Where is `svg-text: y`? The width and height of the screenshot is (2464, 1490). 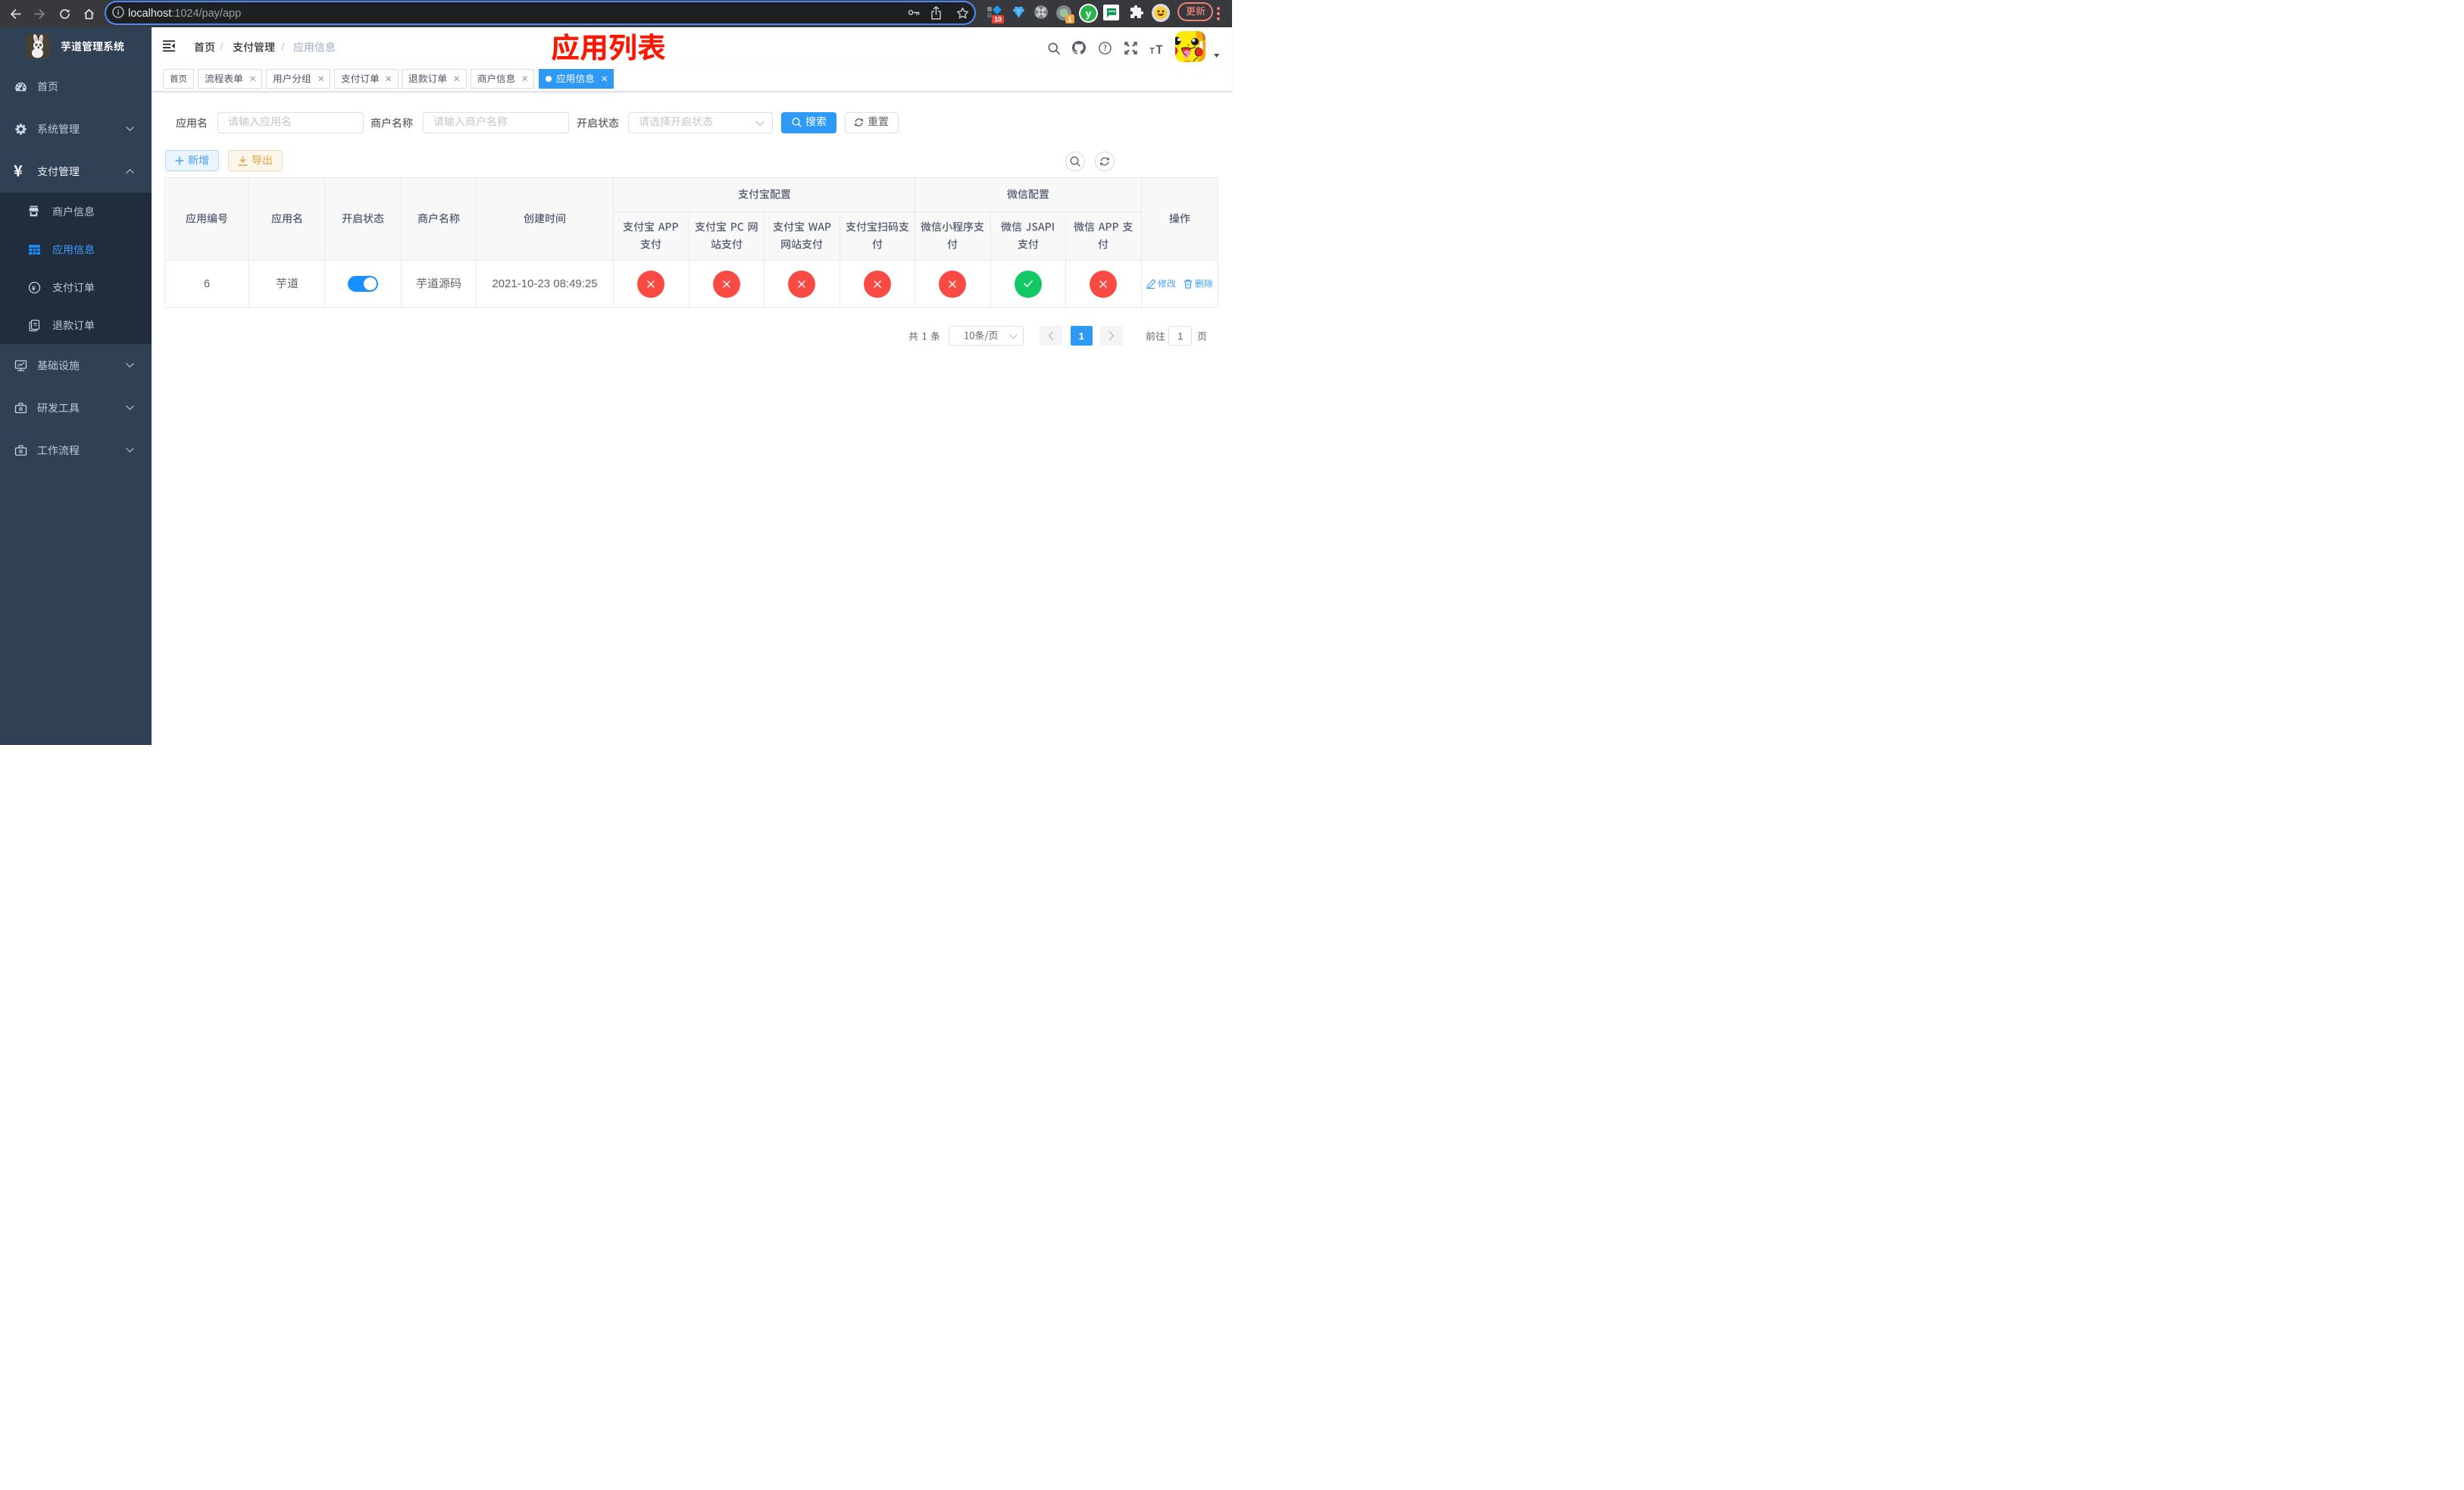
svg-text: y is located at coordinates (1089, 14).